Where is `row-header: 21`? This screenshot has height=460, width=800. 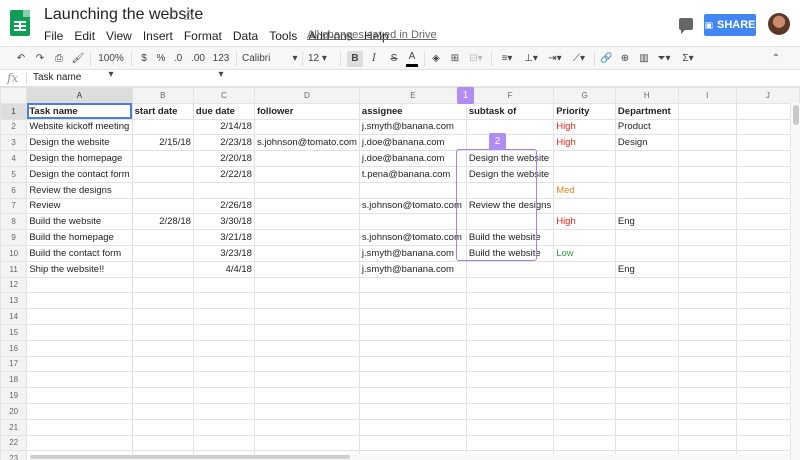
row-header: 21 is located at coordinates (14, 427).